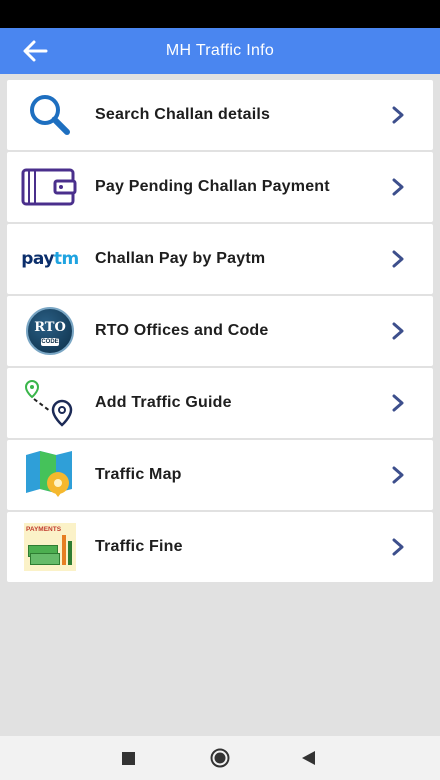  I want to click on nav-back-button, so click(308, 760).